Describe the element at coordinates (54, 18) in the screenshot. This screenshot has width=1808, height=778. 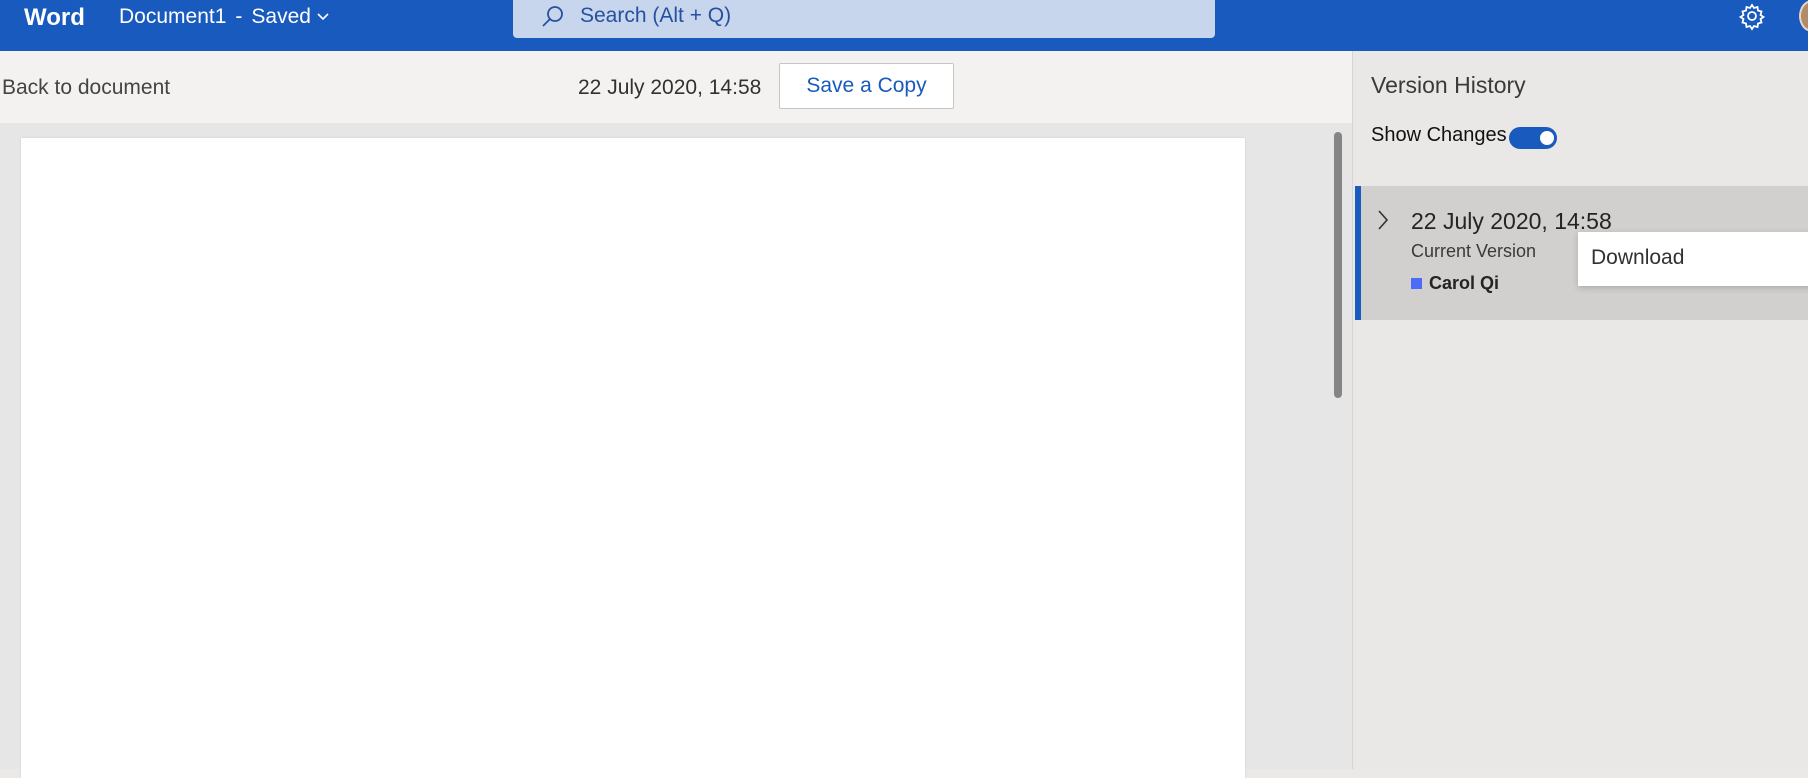
I see `app-name: Word` at that location.